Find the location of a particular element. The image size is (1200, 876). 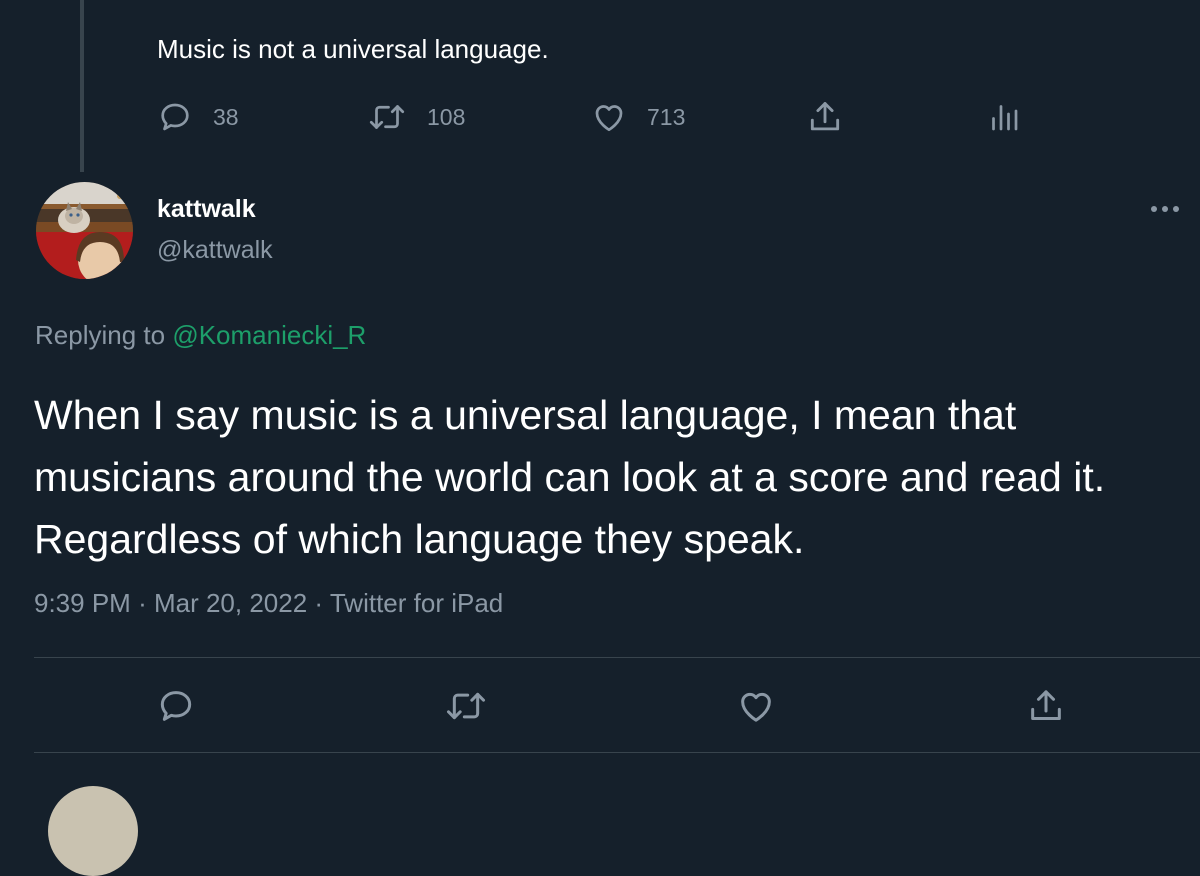

parent-tweet-actions: 38 108 713 is located at coordinates (600, 117).